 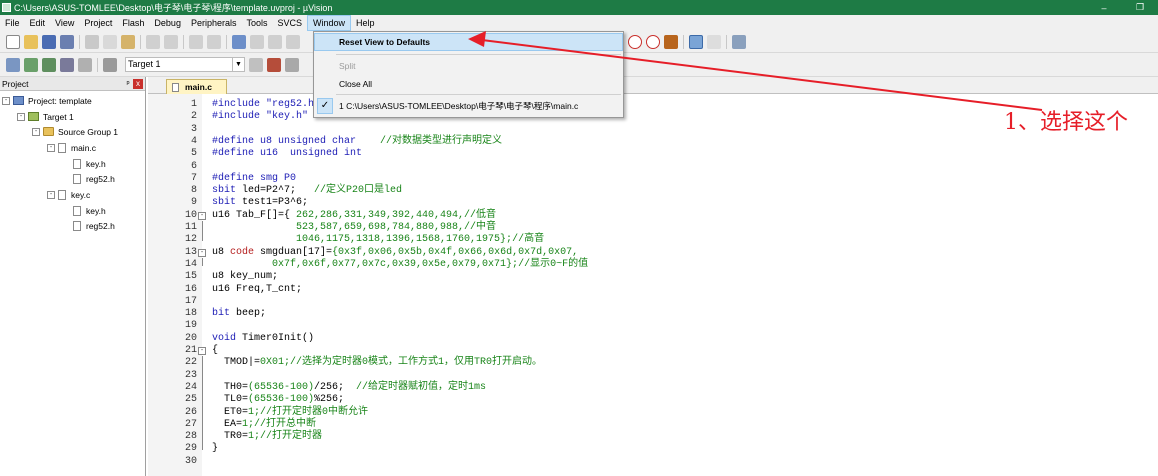 I want to click on annotation-arrow, so click(x=755, y=71).